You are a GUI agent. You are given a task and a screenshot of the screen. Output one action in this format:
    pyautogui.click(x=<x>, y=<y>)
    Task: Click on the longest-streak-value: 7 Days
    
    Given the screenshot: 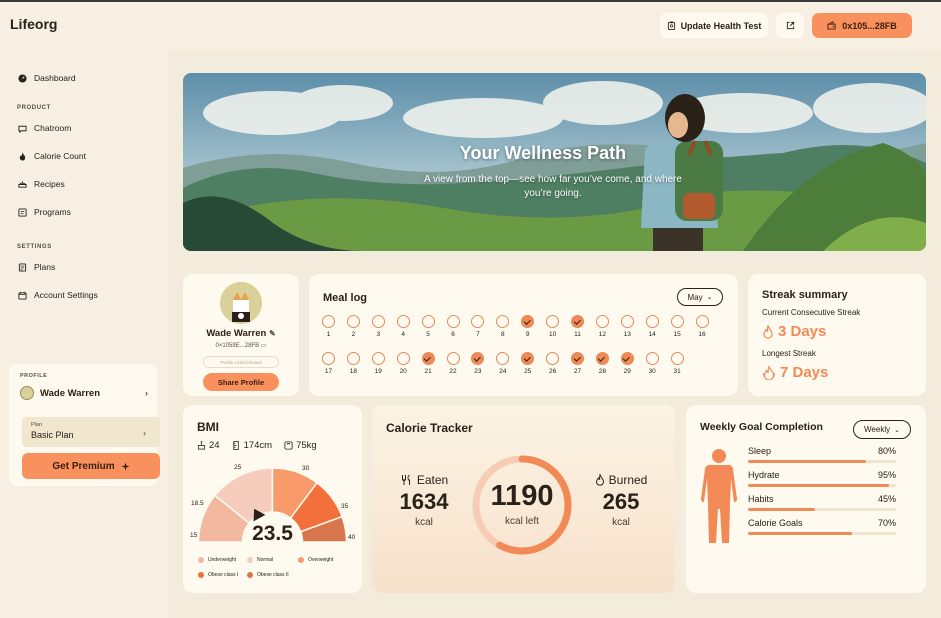 What is the action you would take?
    pyautogui.click(x=804, y=372)
    